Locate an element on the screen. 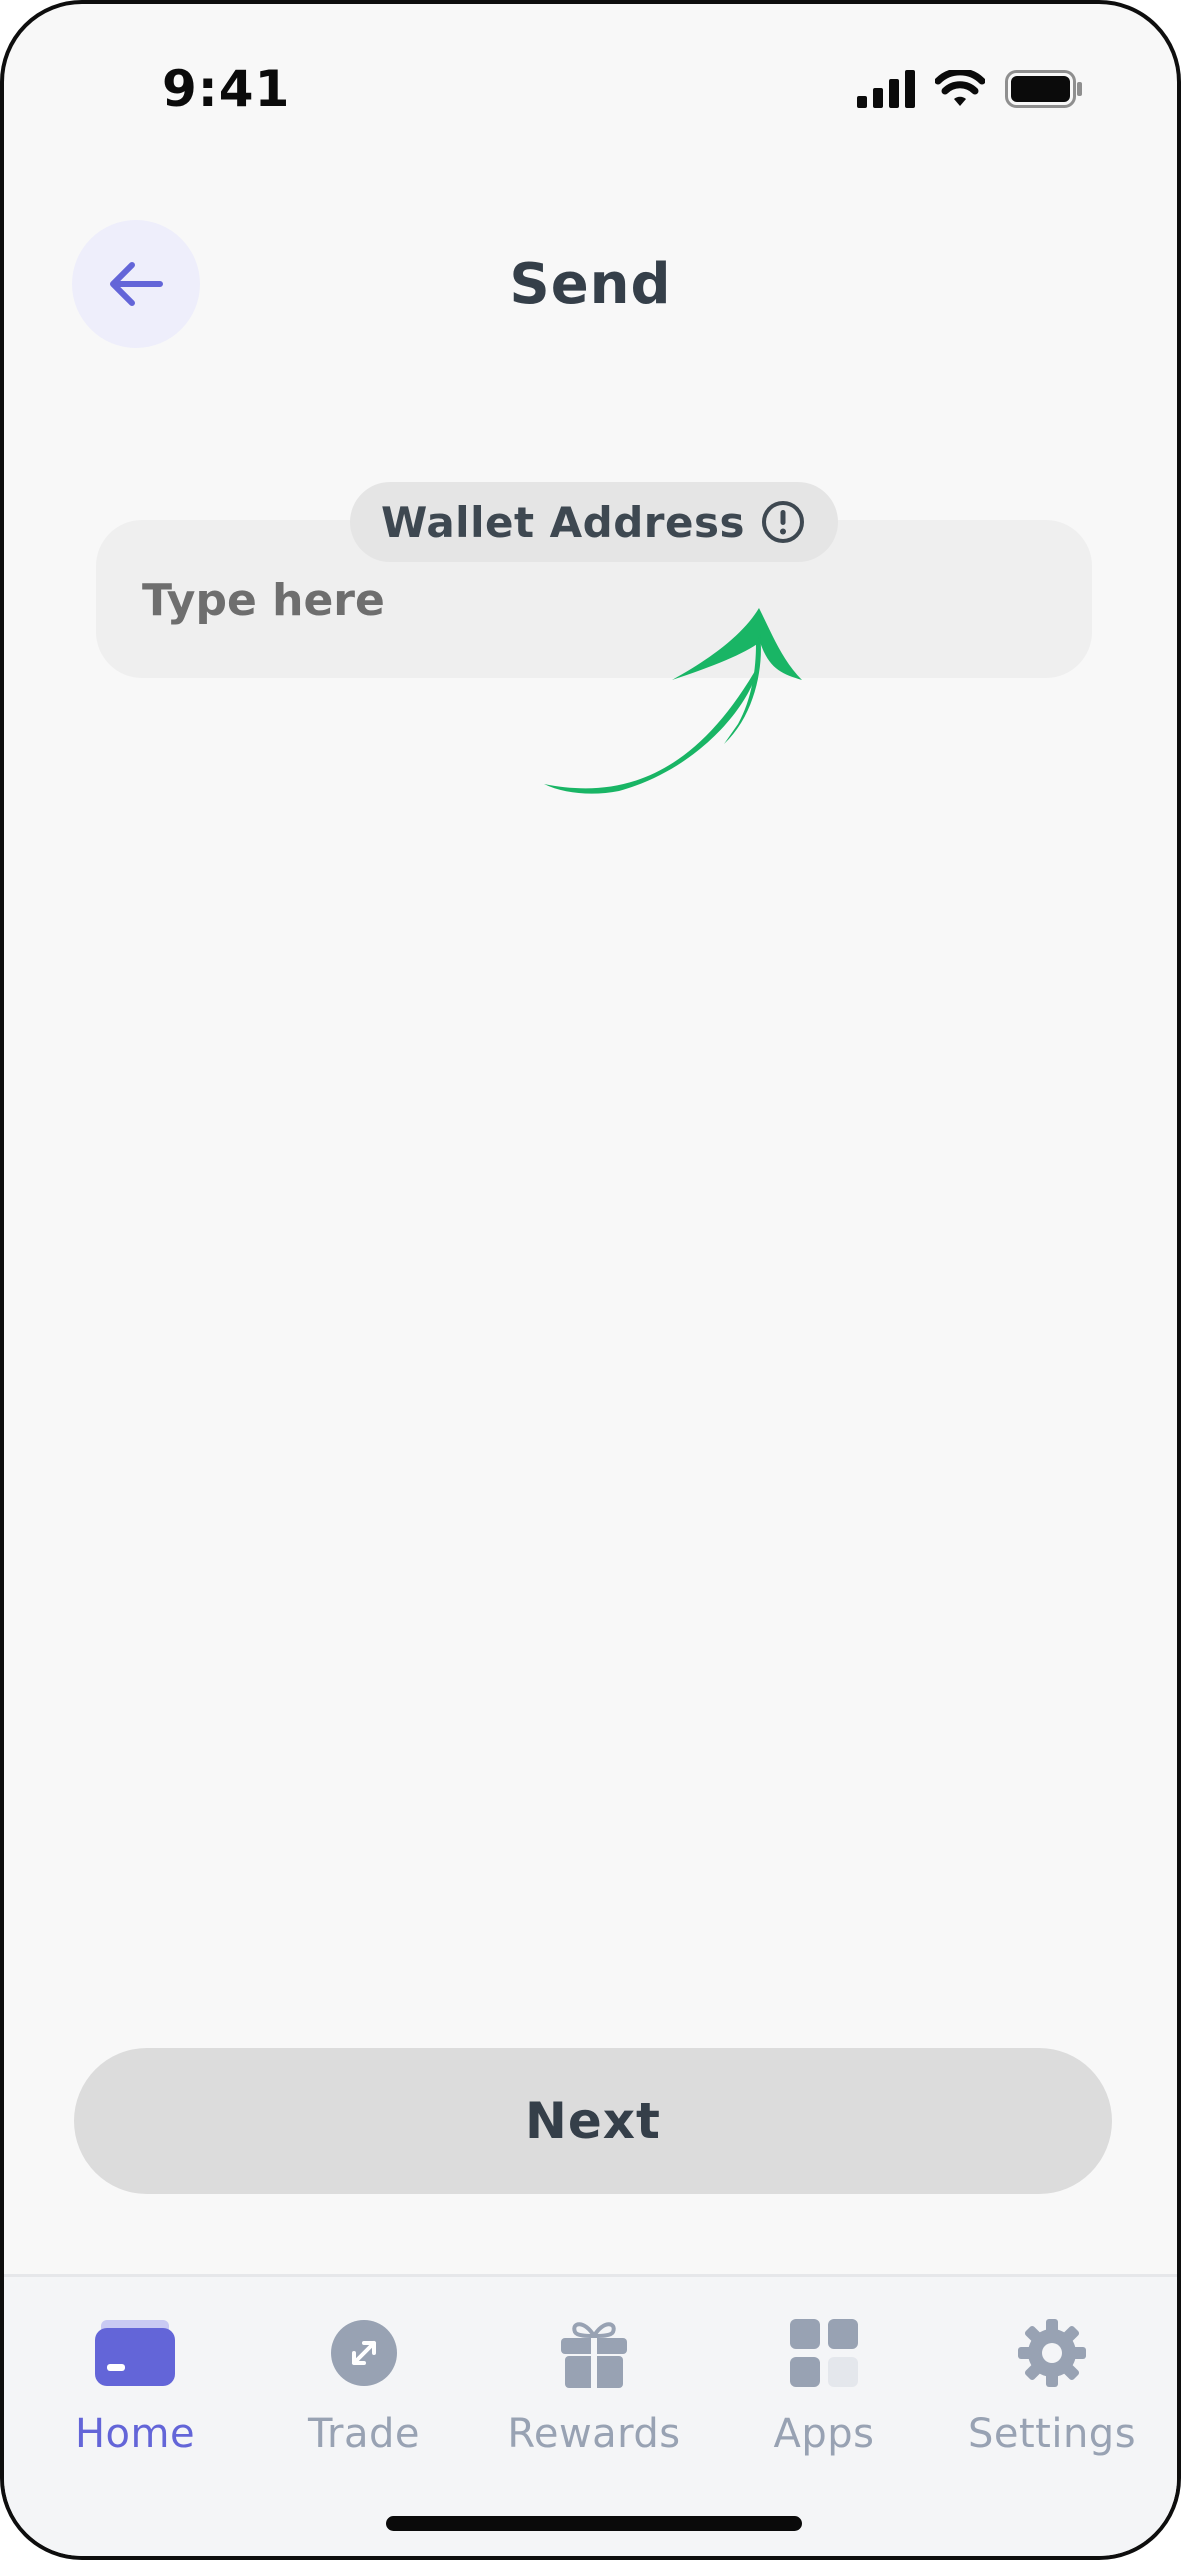  next-button: Next is located at coordinates (593, 2121).